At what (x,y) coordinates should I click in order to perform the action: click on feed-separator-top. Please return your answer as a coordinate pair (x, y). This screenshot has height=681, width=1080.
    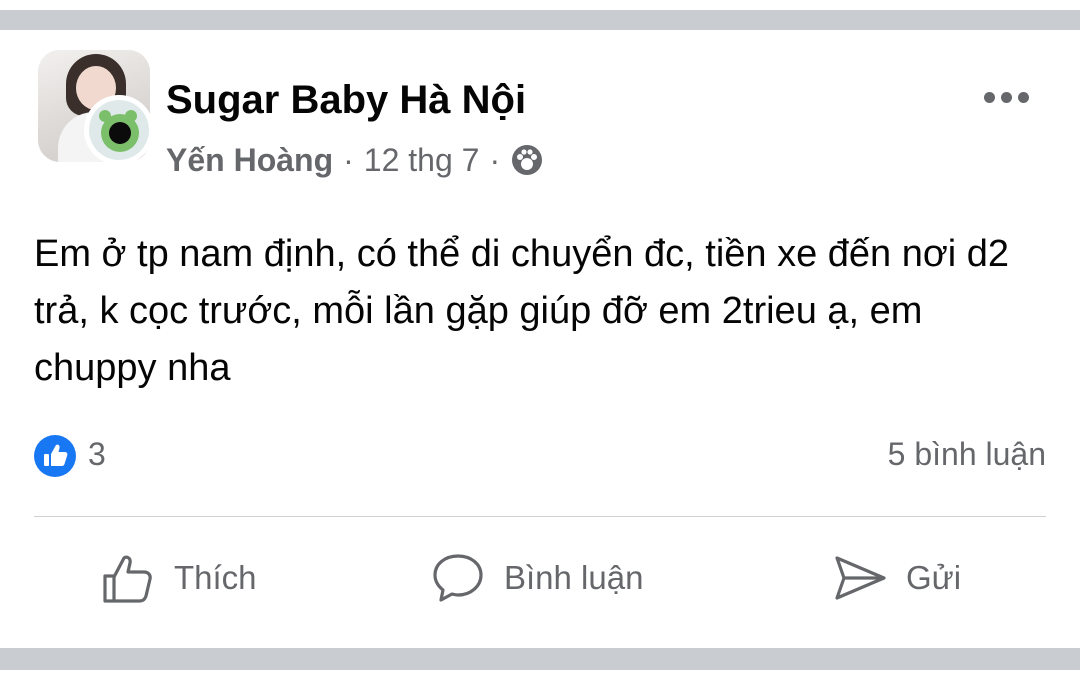
    Looking at the image, I should click on (540, 20).